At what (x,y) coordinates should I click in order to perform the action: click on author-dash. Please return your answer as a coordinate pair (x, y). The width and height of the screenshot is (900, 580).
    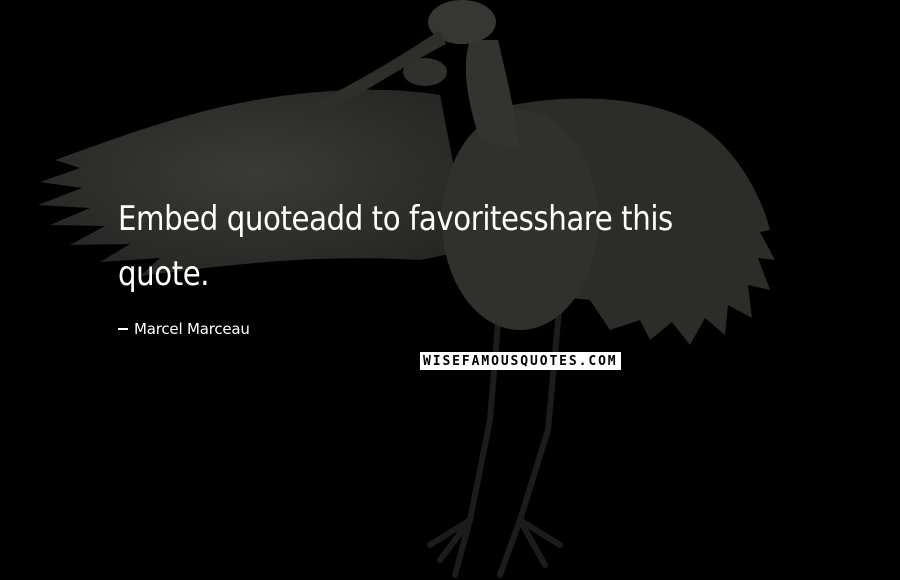
    Looking at the image, I should click on (123, 329).